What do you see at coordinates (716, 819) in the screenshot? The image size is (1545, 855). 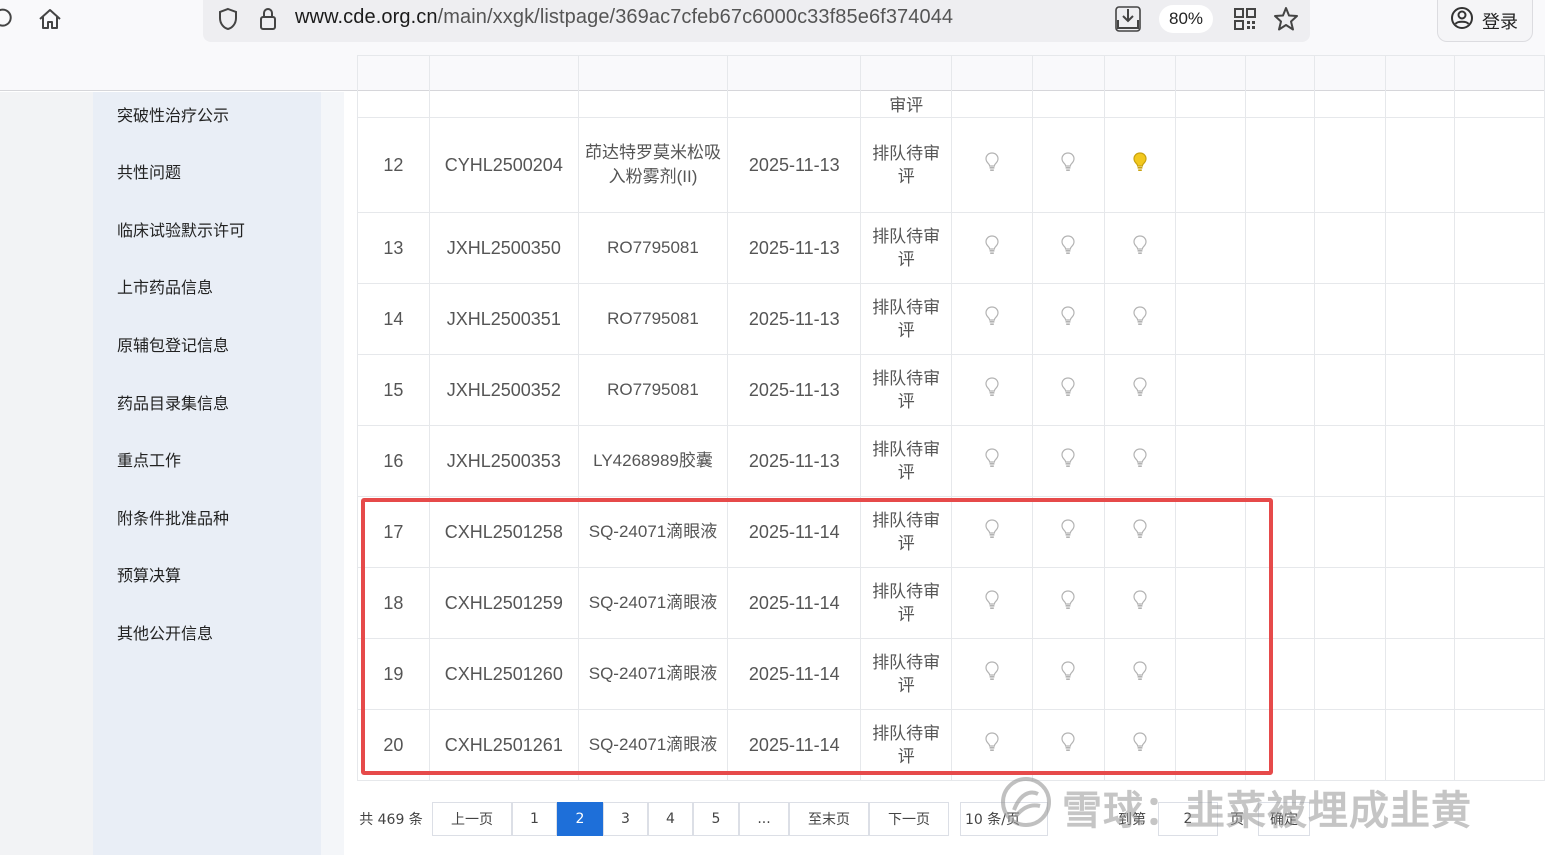 I see `page-button-5: 5` at bounding box center [716, 819].